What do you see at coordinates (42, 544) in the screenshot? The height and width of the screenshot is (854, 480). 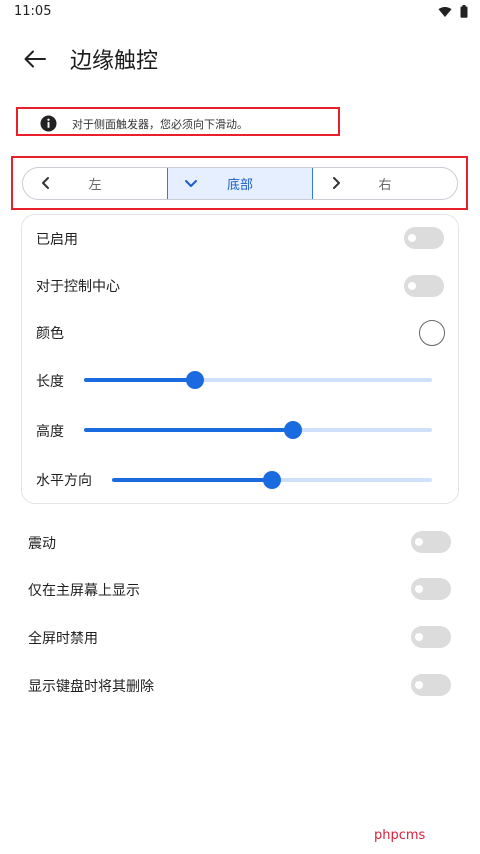 I see `vibration-label: 震动` at bounding box center [42, 544].